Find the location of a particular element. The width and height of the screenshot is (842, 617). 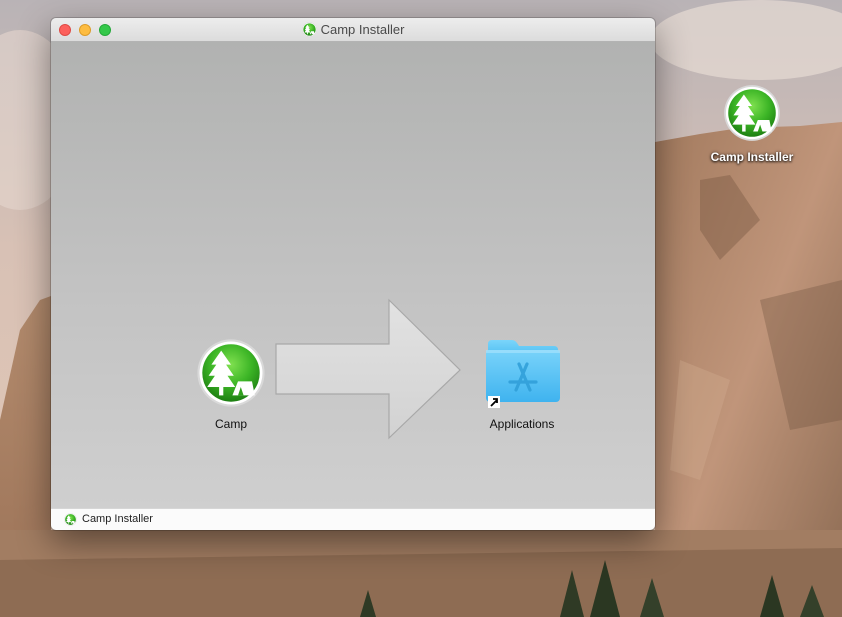

desktop-icon-camp-installer: Camp Installer is located at coordinates (752, 124).